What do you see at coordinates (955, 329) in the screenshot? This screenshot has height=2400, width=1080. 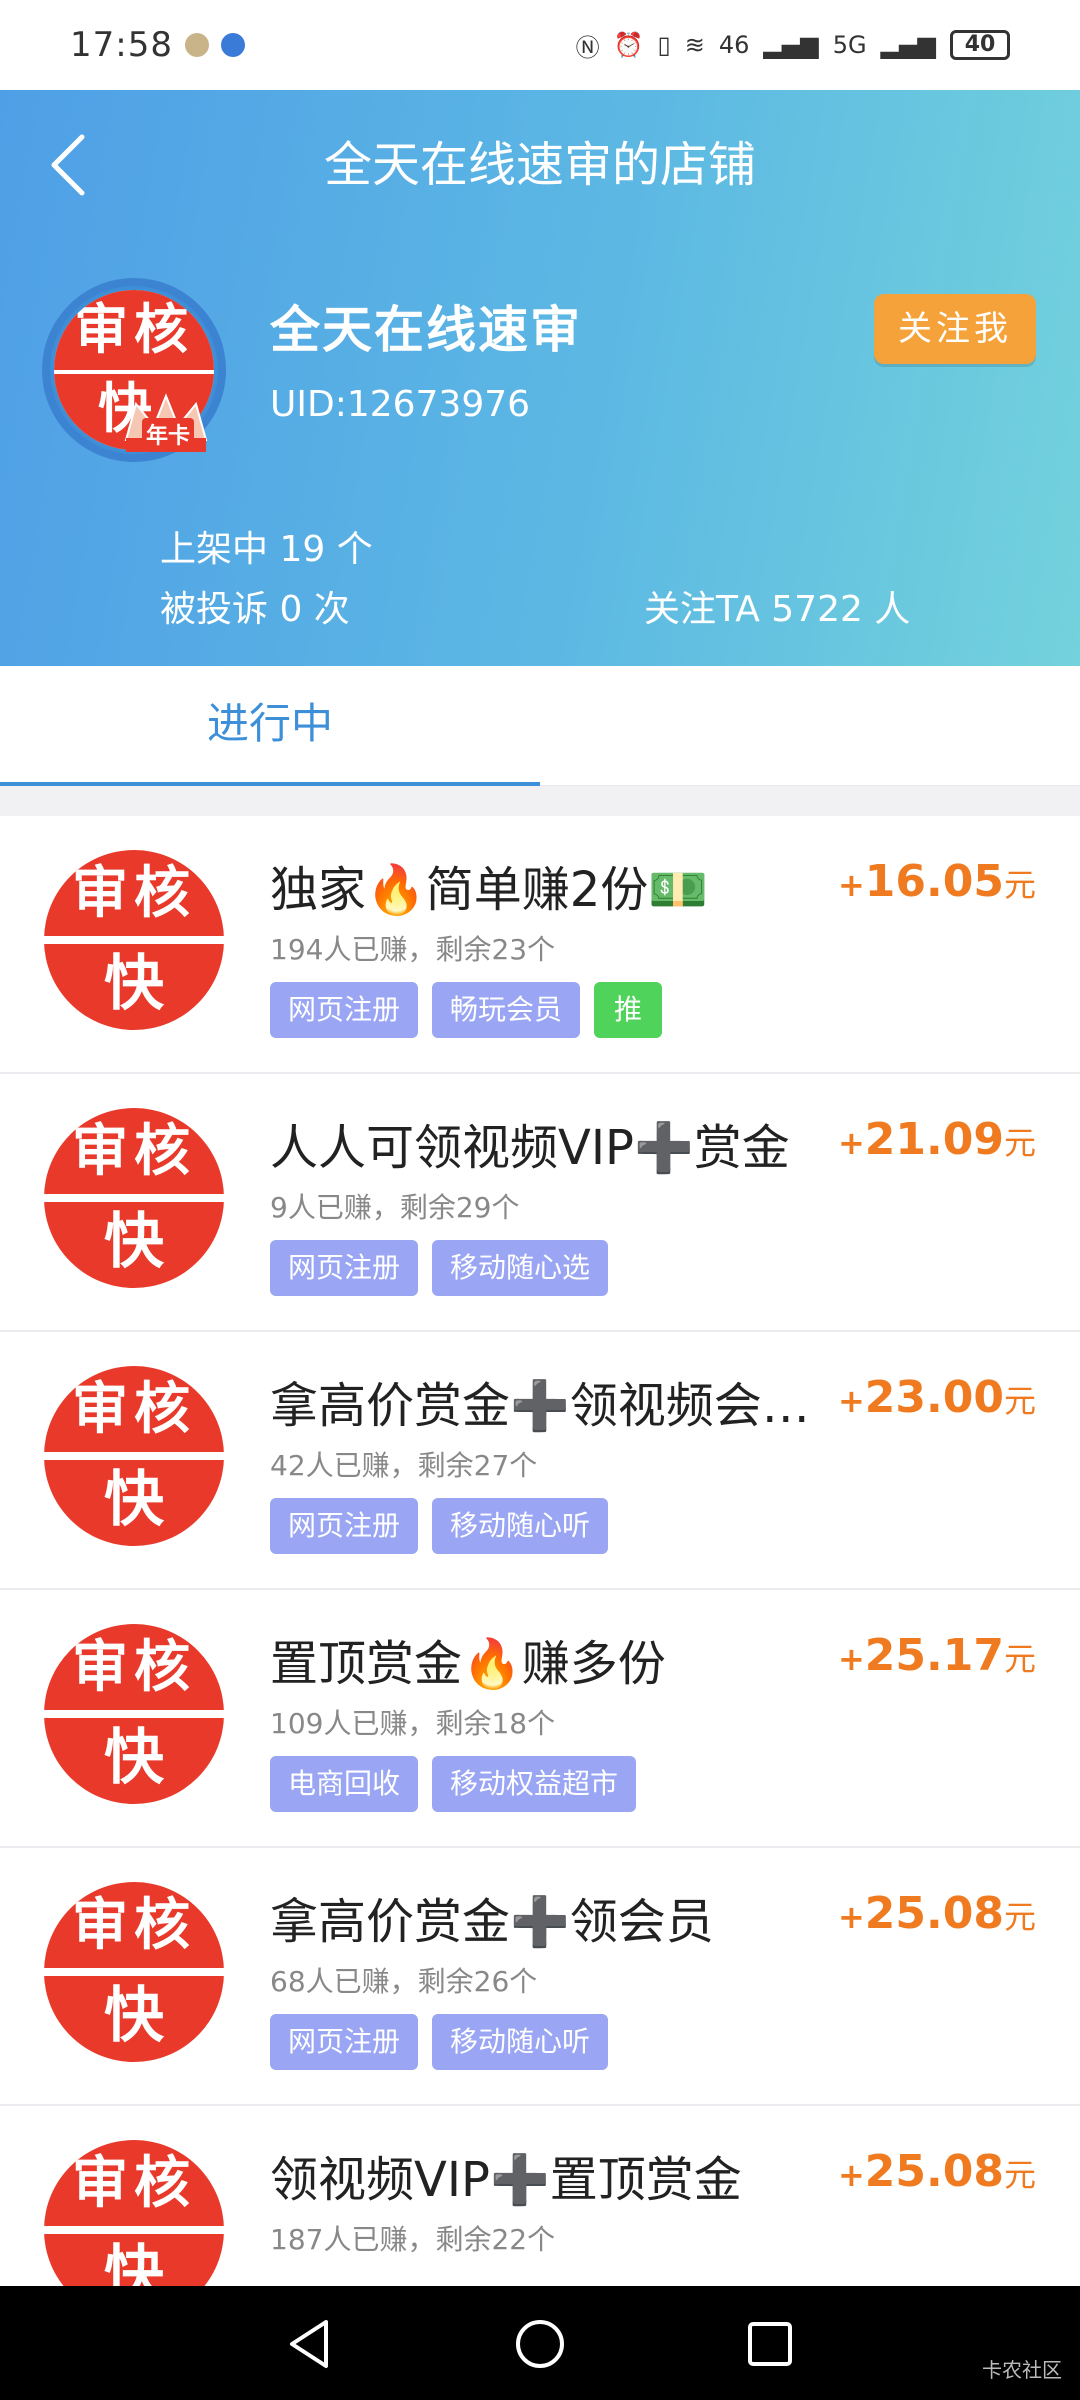 I see `follow-button: 关注我` at bounding box center [955, 329].